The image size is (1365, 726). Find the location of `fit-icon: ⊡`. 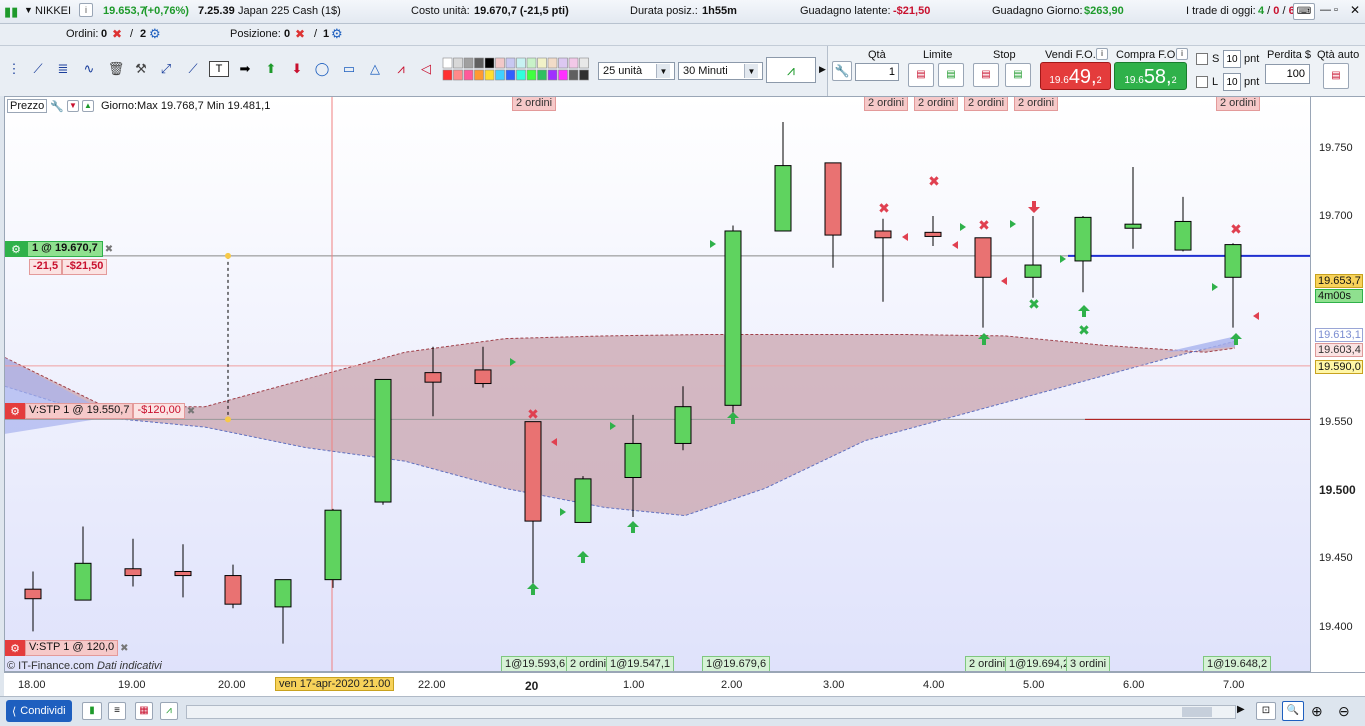

fit-icon: ⊡ is located at coordinates (1266, 711).